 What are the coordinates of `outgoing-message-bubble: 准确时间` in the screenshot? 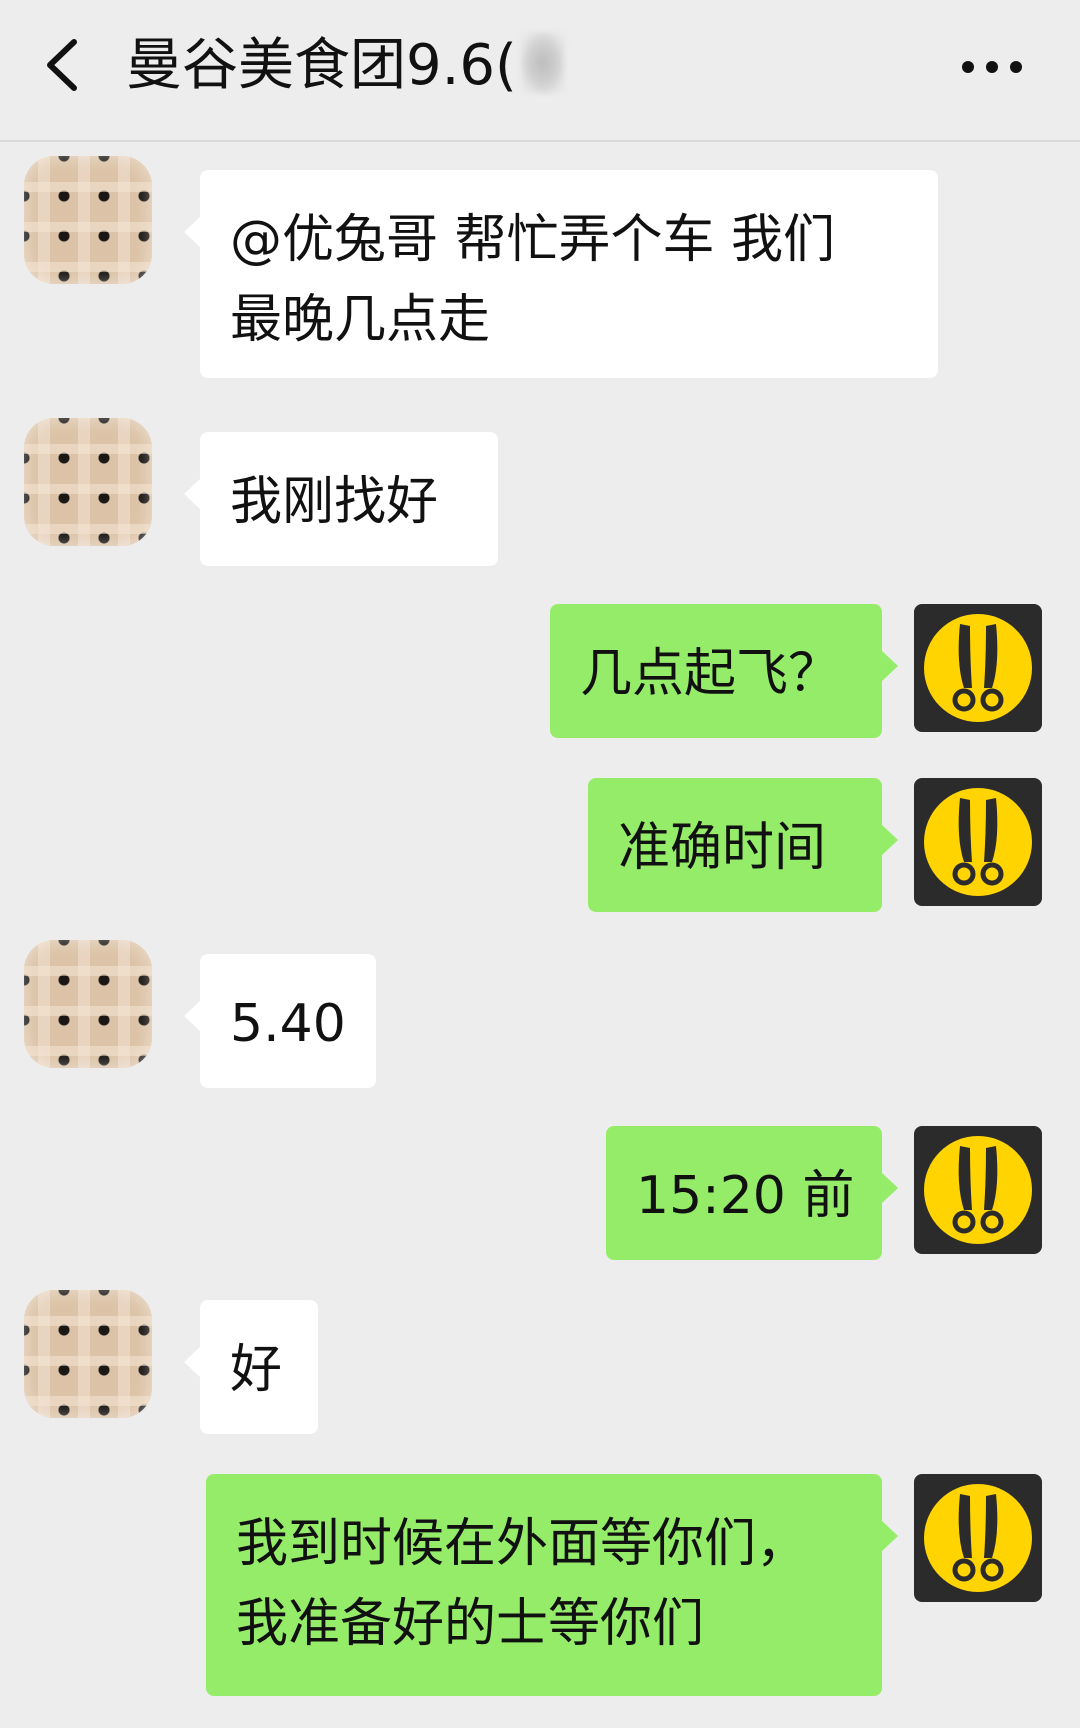 It's located at (743, 845).